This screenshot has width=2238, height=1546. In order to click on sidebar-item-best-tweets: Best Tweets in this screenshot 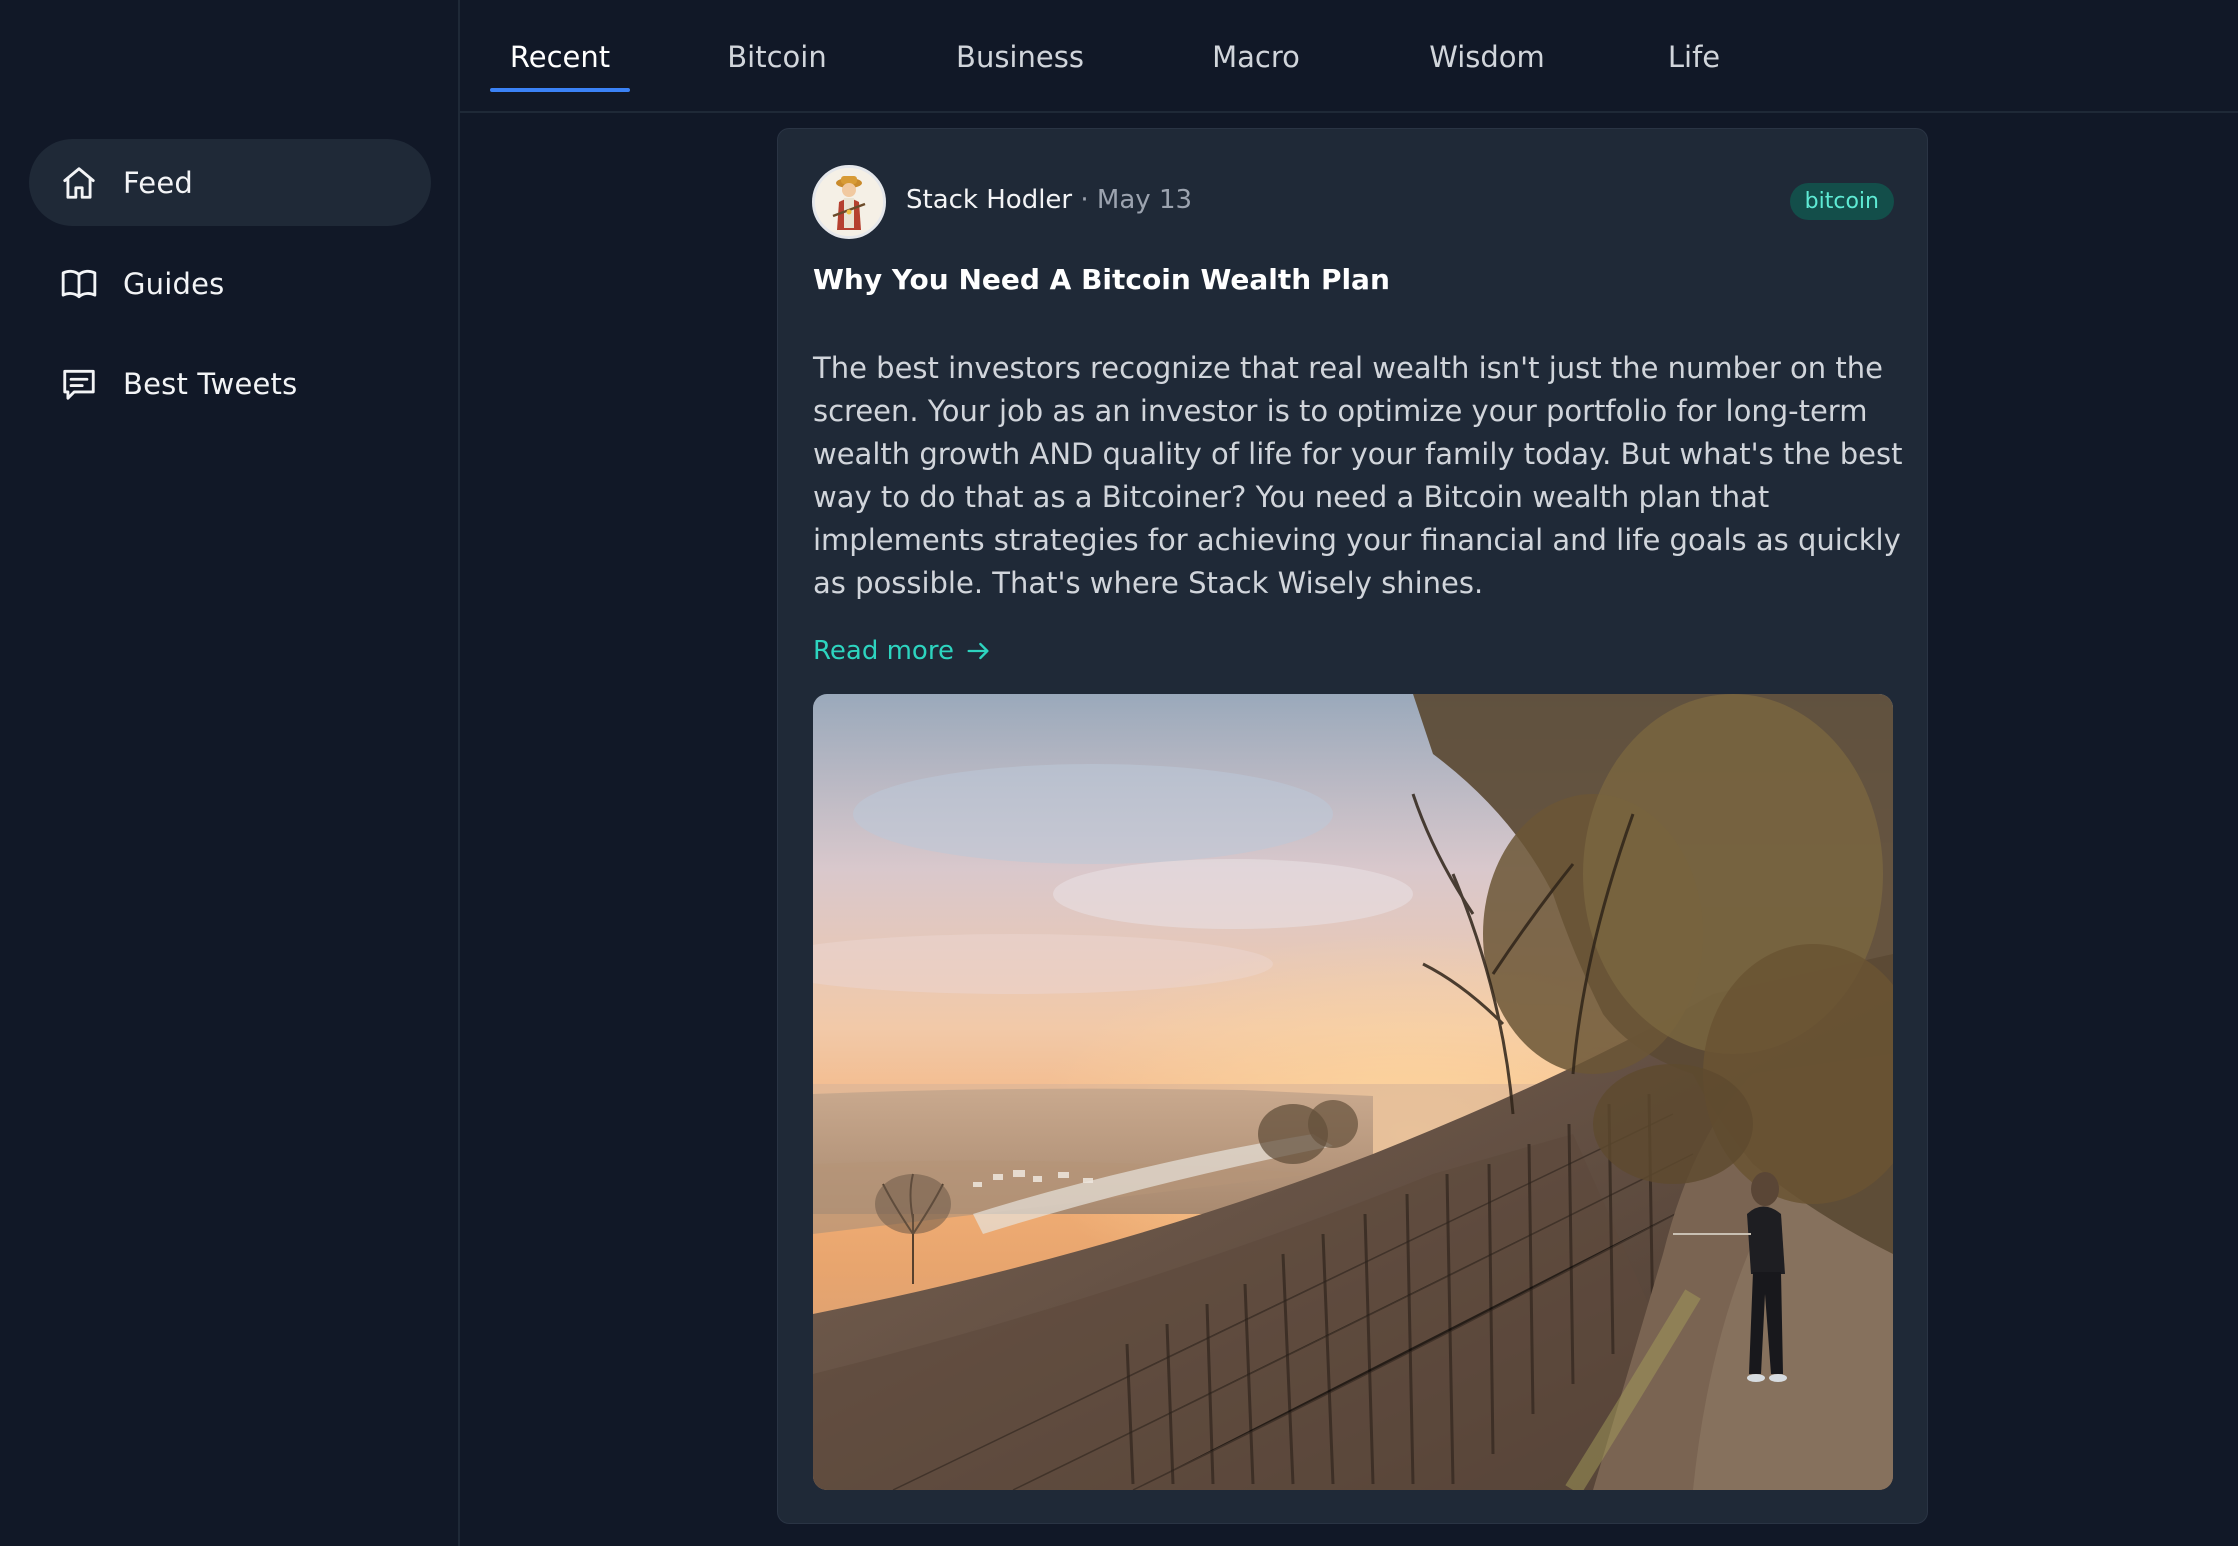, I will do `click(230, 383)`.